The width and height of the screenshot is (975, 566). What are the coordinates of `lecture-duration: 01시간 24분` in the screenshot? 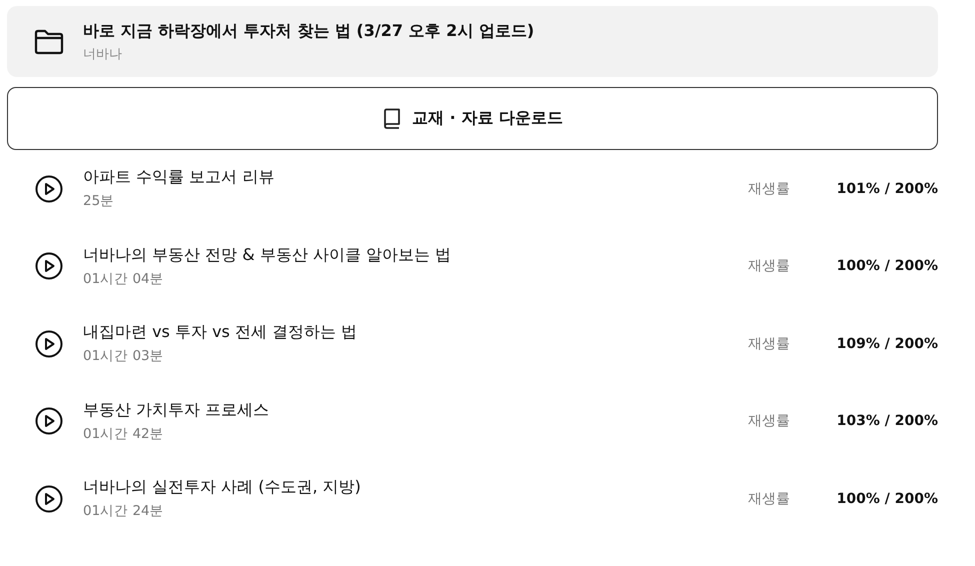 It's located at (124, 511).